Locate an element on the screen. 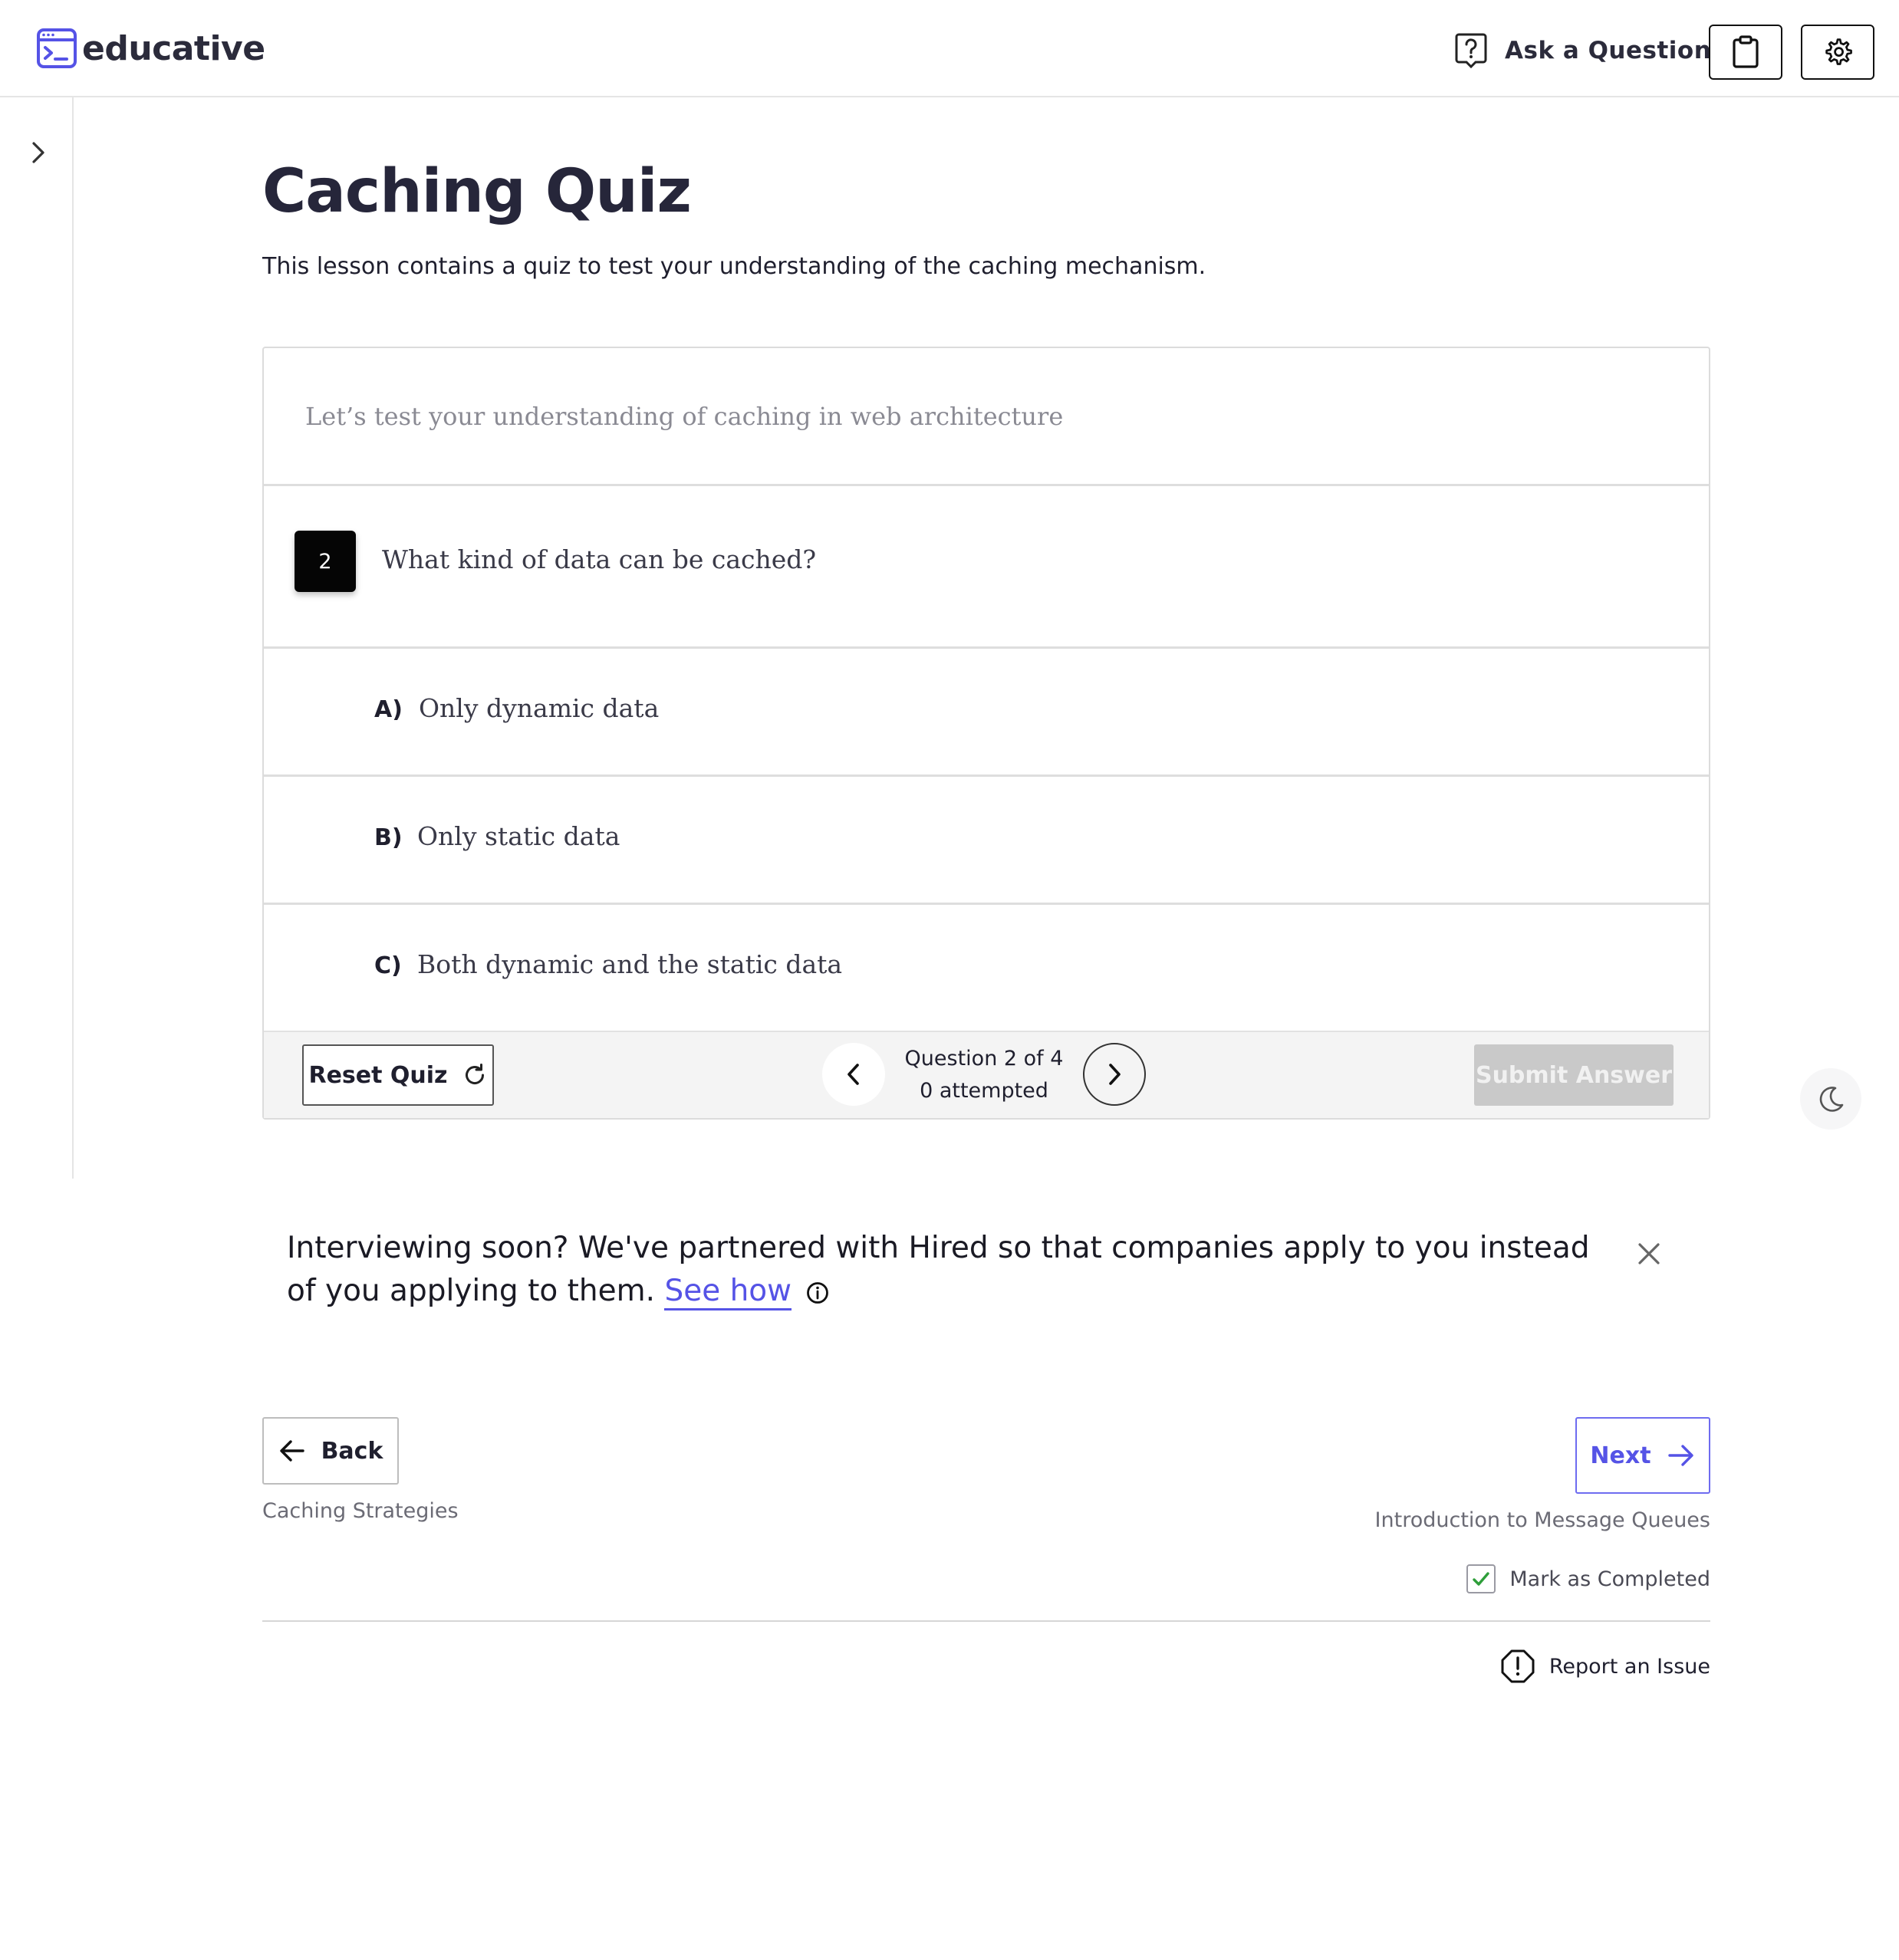 The height and width of the screenshot is (1960, 1899). sidebar is located at coordinates (37, 638).